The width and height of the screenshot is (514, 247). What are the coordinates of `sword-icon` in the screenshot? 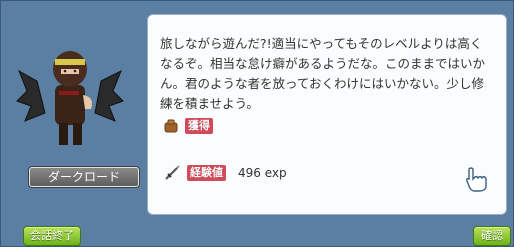 It's located at (172, 172).